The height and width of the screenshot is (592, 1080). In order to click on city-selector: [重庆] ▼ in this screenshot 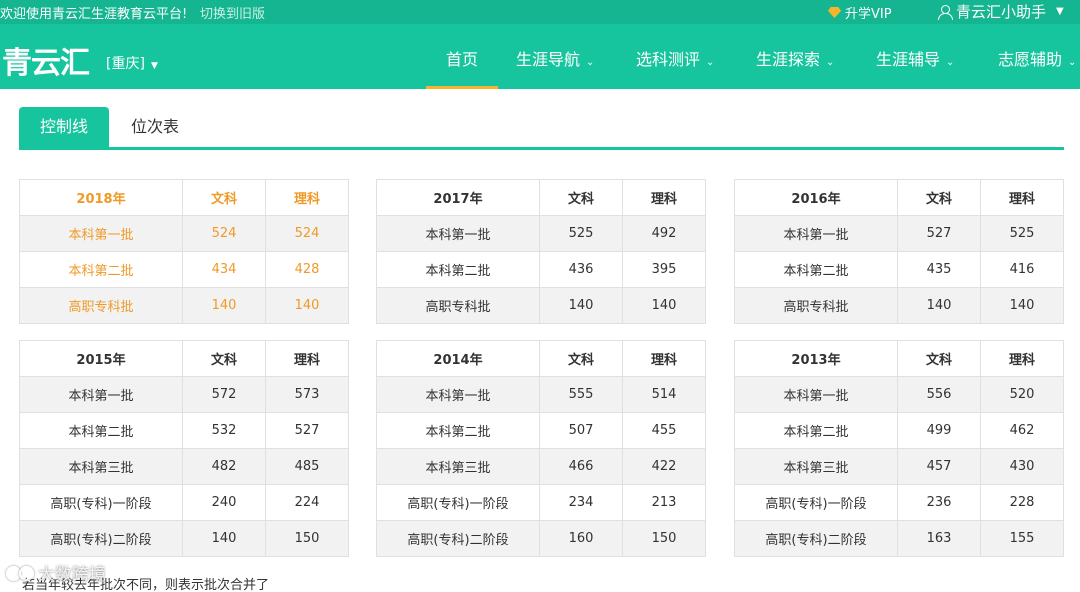, I will do `click(132, 63)`.